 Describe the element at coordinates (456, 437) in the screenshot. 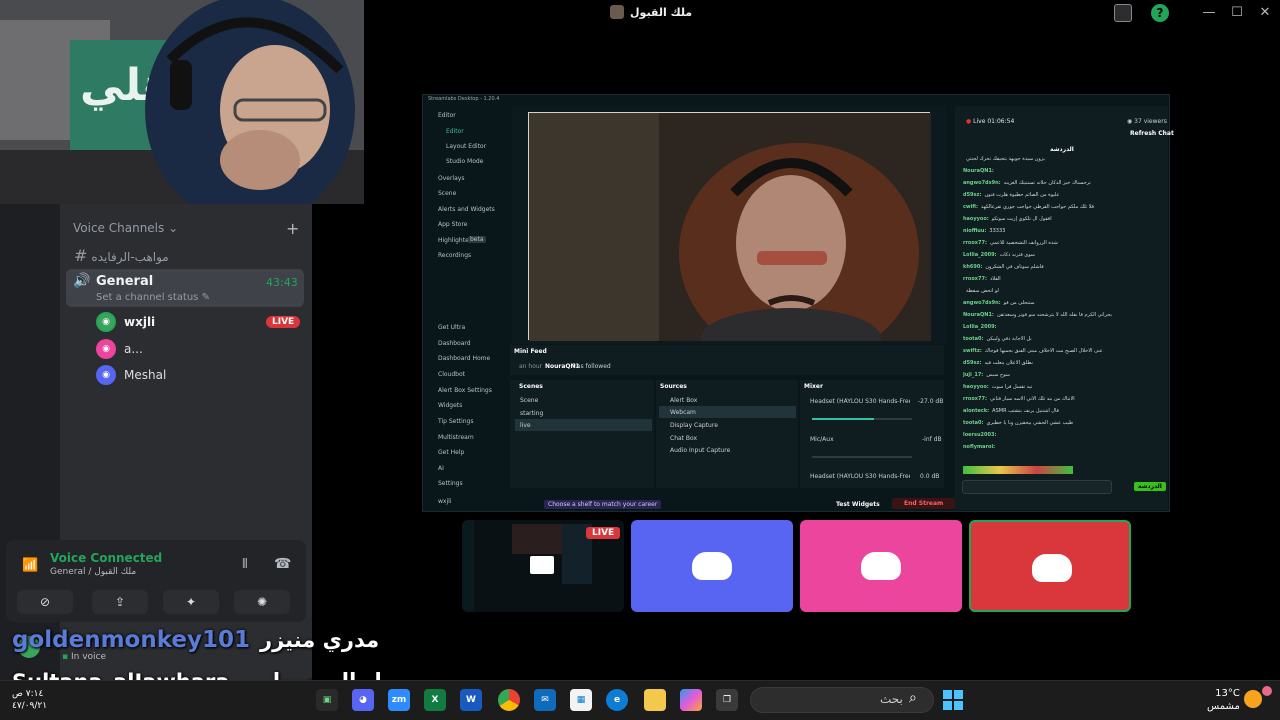

I see `nav-multistream: Multistream` at that location.